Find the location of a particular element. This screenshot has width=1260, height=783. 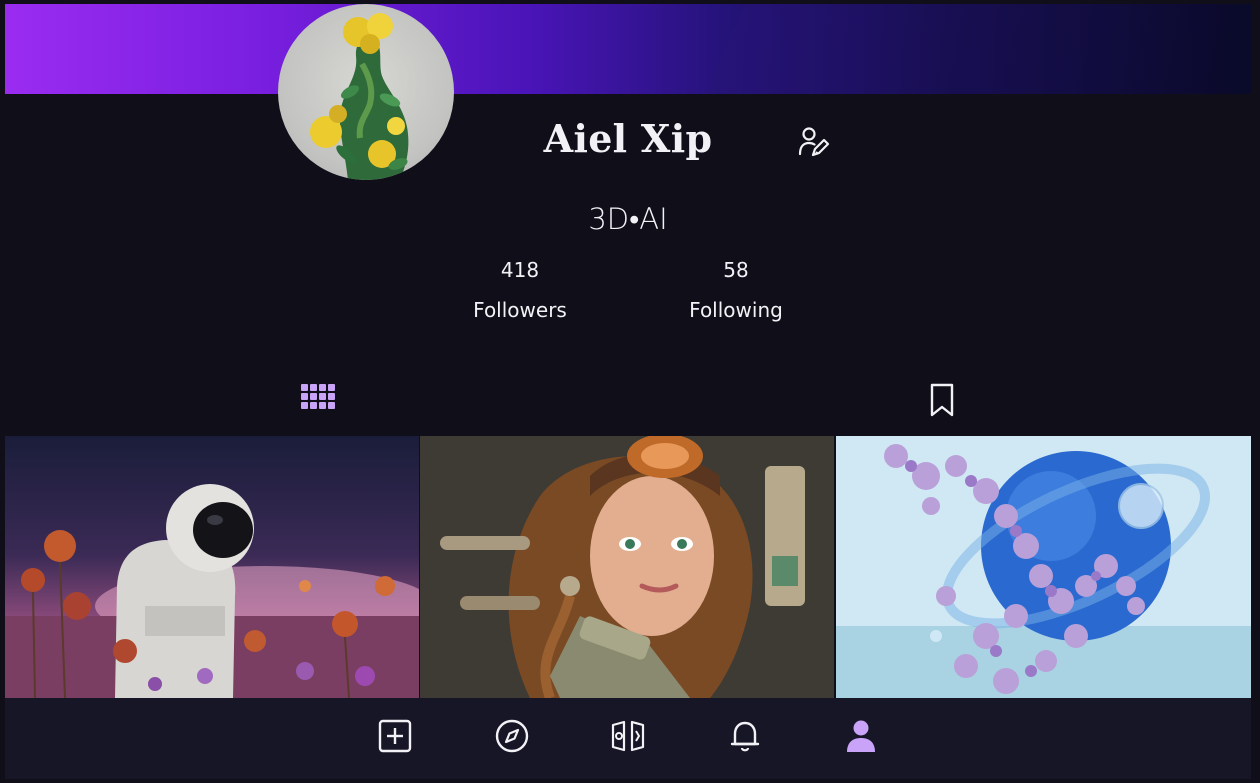

followers-label: Followers is located at coordinates (520, 310).